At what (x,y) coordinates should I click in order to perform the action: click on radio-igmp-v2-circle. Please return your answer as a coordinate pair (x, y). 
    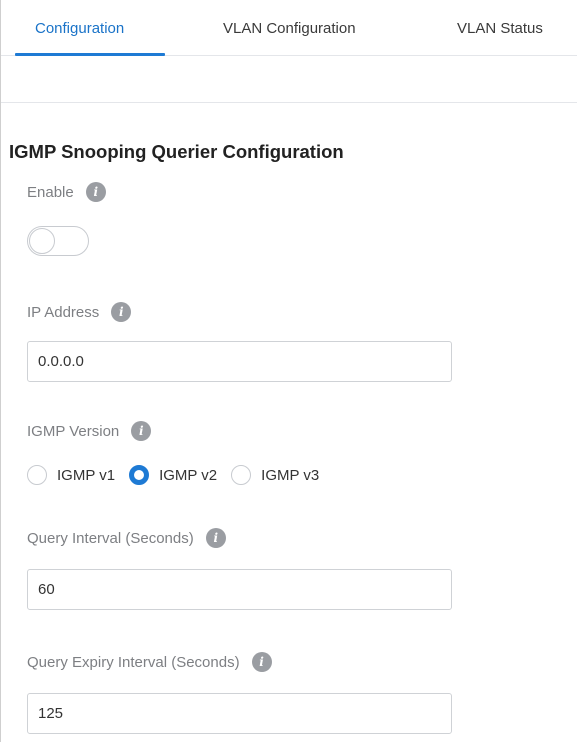
    Looking at the image, I should click on (139, 475).